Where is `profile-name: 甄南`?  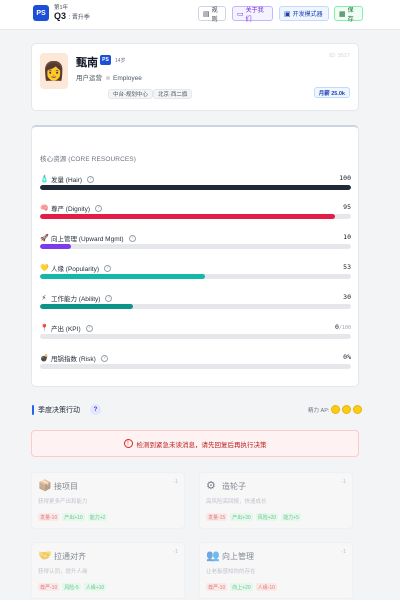 profile-name: 甄南 is located at coordinates (87, 63).